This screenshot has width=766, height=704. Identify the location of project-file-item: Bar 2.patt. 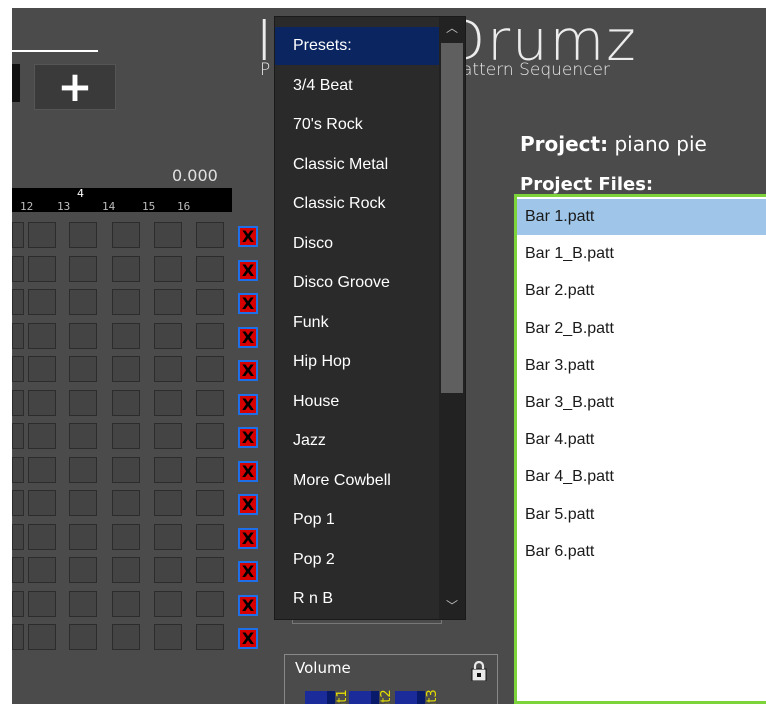
(641, 291).